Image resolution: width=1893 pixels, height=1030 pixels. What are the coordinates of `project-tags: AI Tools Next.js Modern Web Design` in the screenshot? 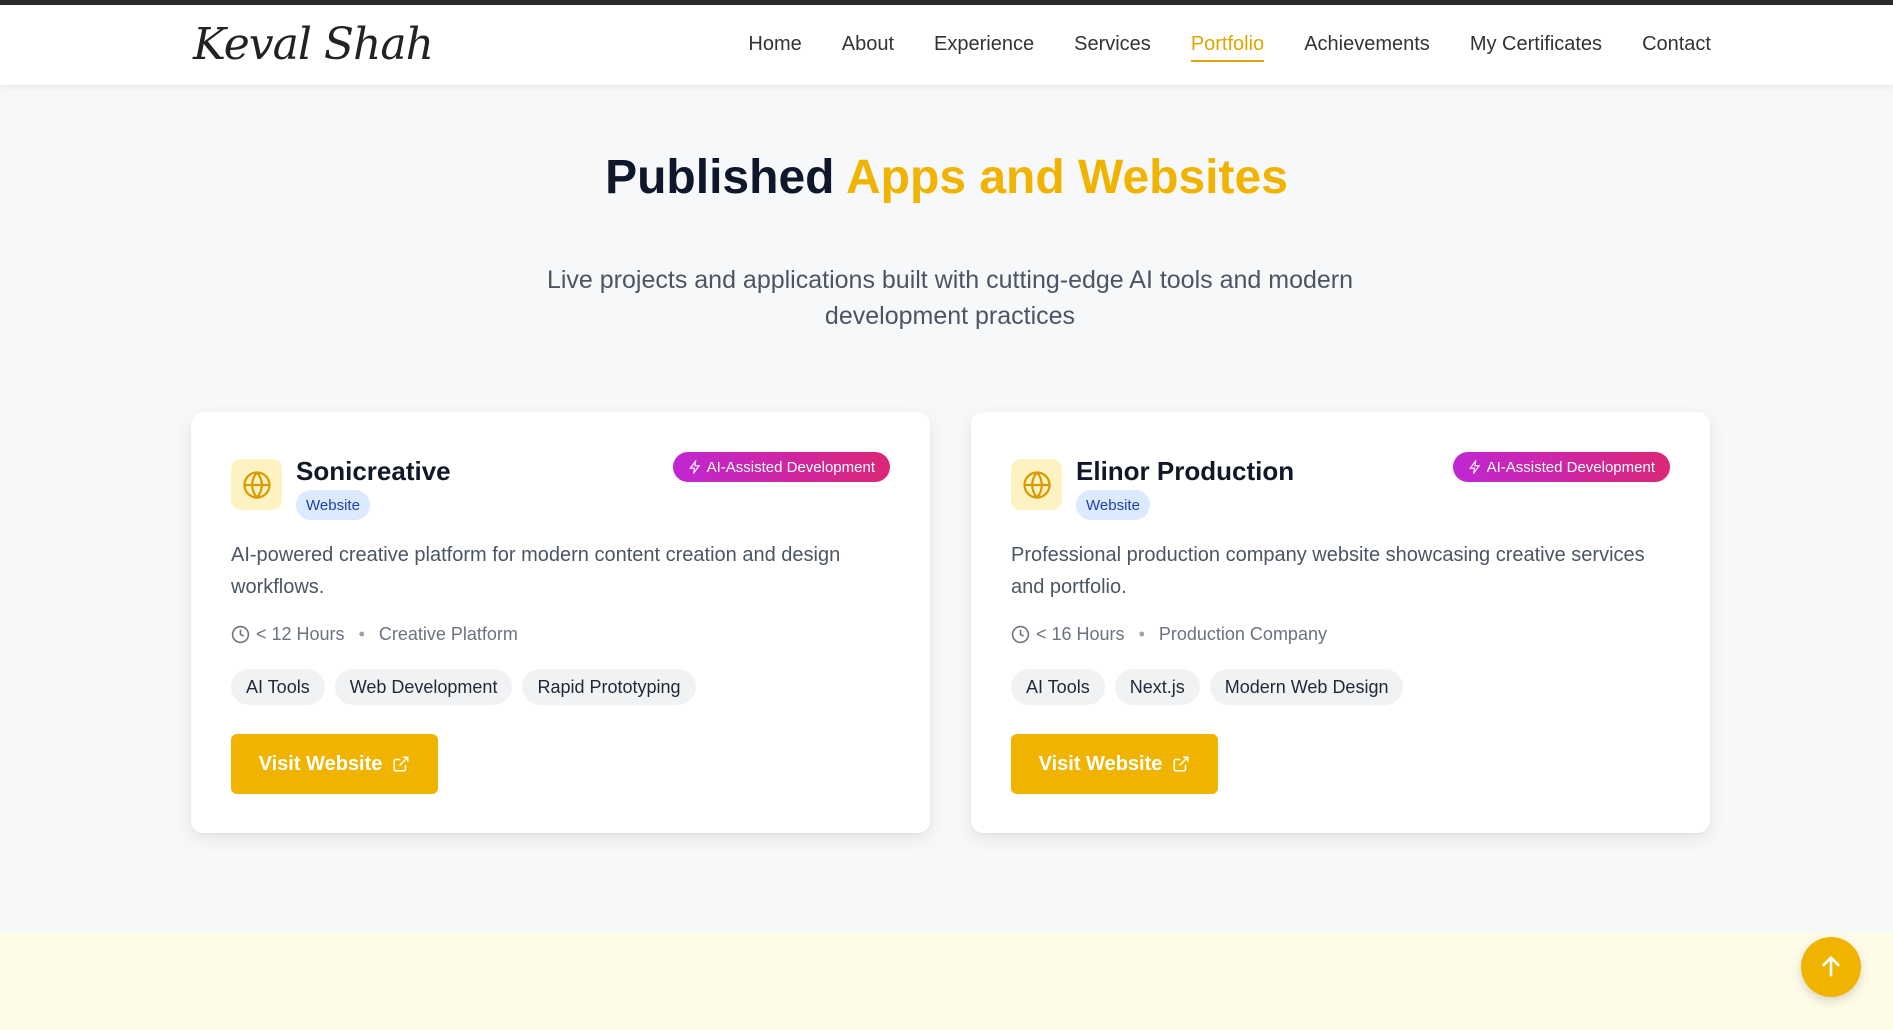 It's located at (1207, 687).